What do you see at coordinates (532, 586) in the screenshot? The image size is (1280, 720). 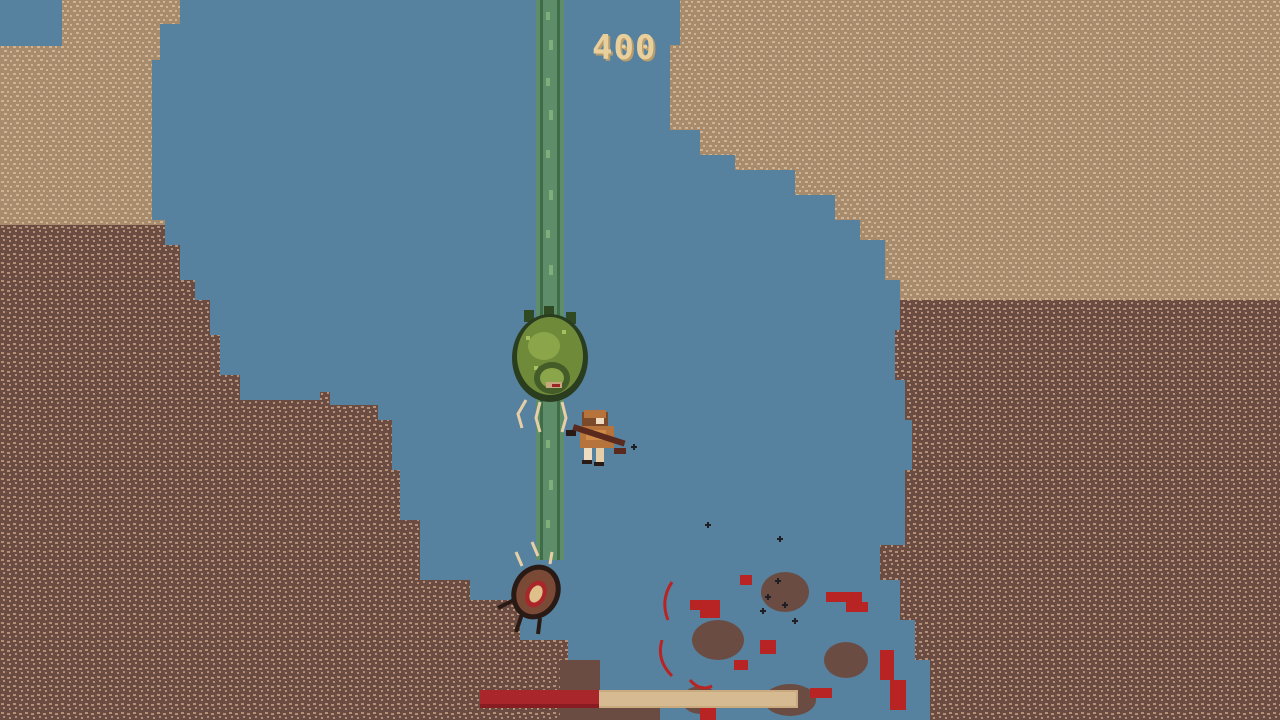 I see `brown-crab-bug-icon` at bounding box center [532, 586].